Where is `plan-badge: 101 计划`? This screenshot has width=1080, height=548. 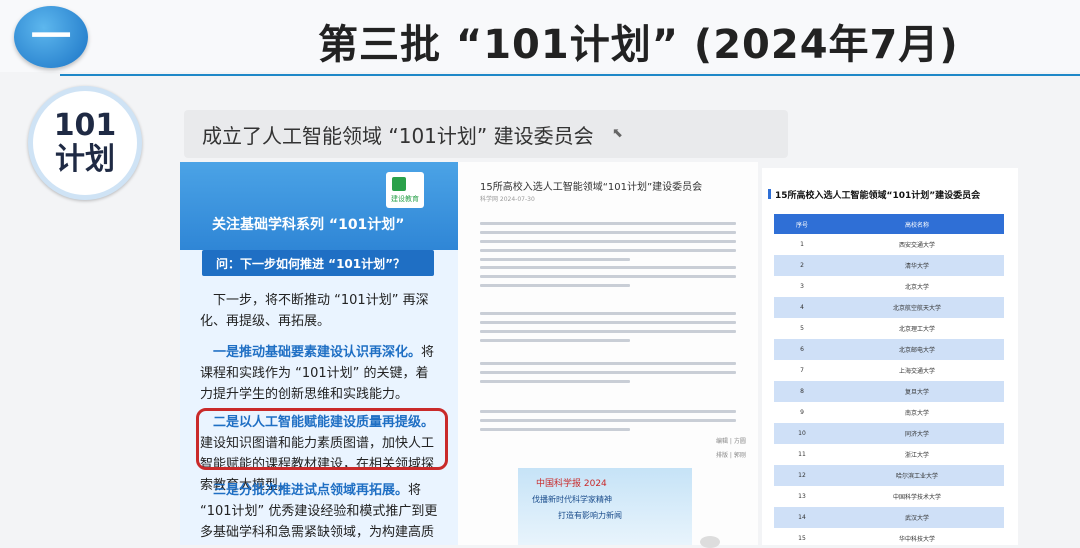 plan-badge: 101 计划 is located at coordinates (85, 143).